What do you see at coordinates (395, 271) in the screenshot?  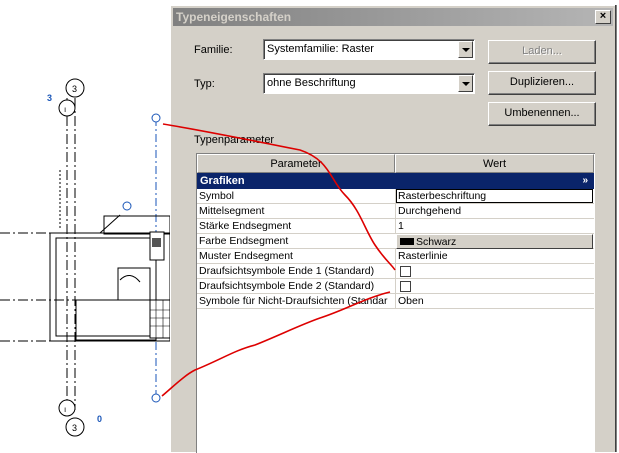 I see `table-row: Draufsichtsymbole Ende 1 (Standard)` at bounding box center [395, 271].